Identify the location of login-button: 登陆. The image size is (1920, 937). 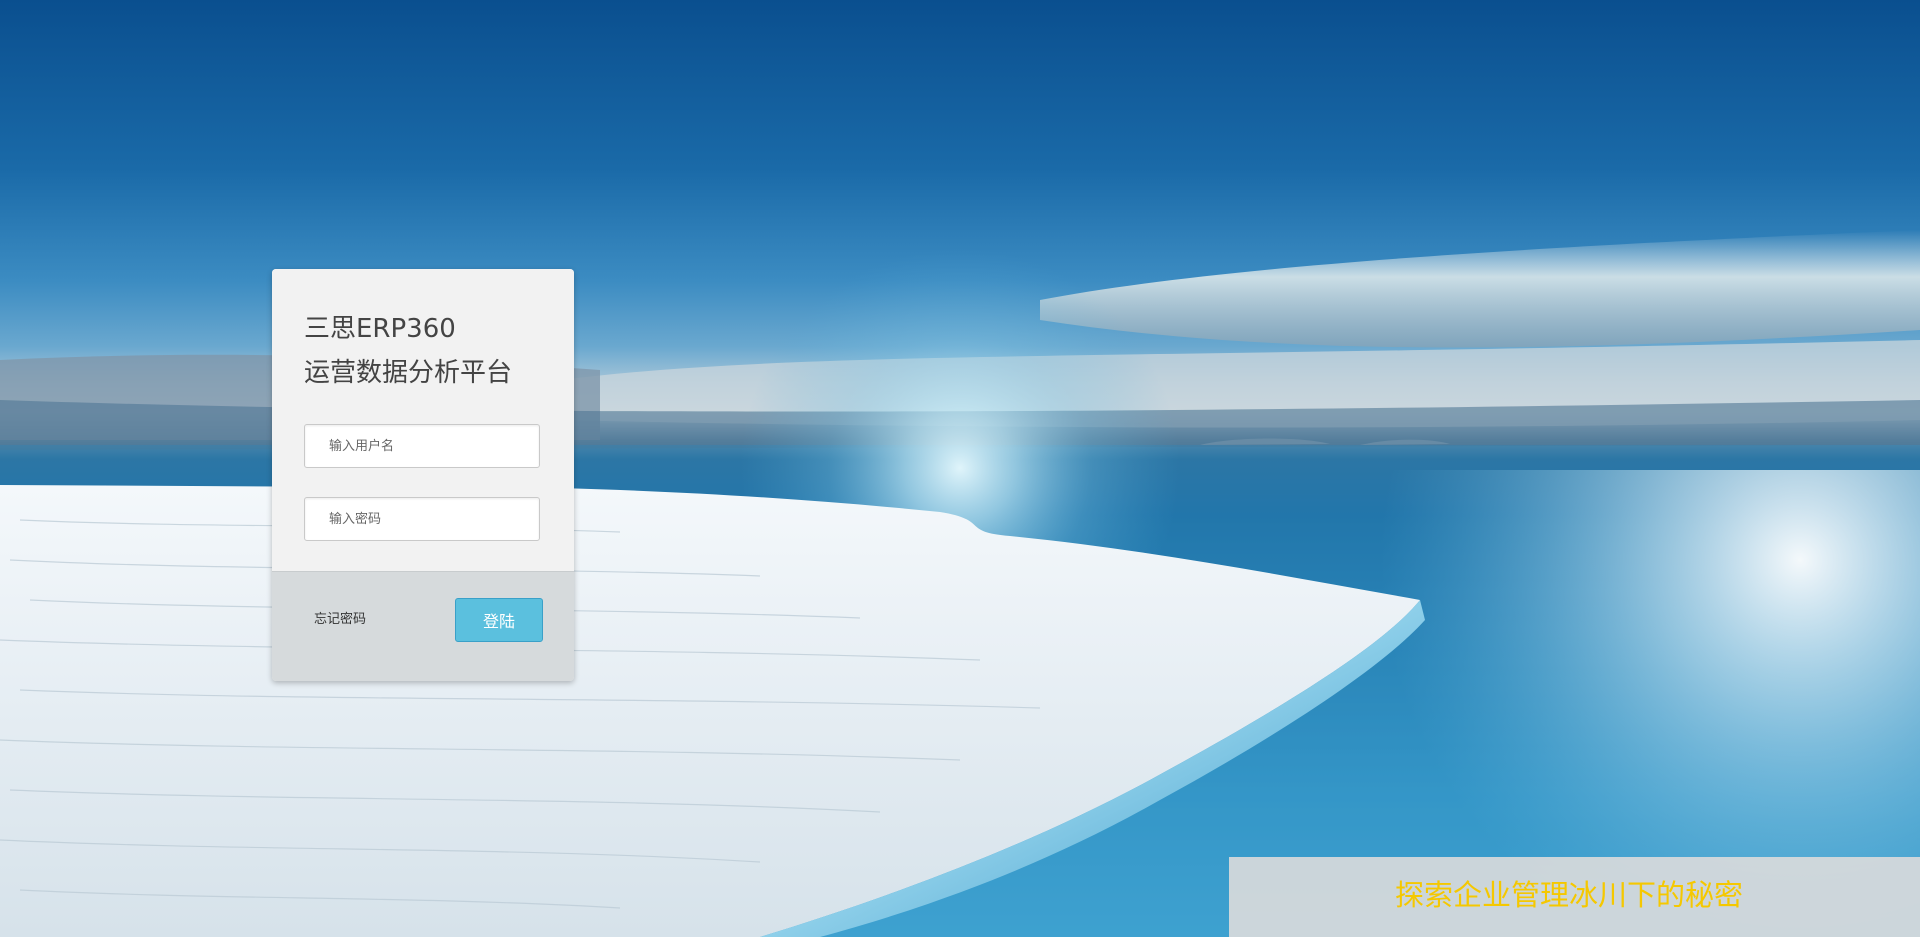
(499, 620).